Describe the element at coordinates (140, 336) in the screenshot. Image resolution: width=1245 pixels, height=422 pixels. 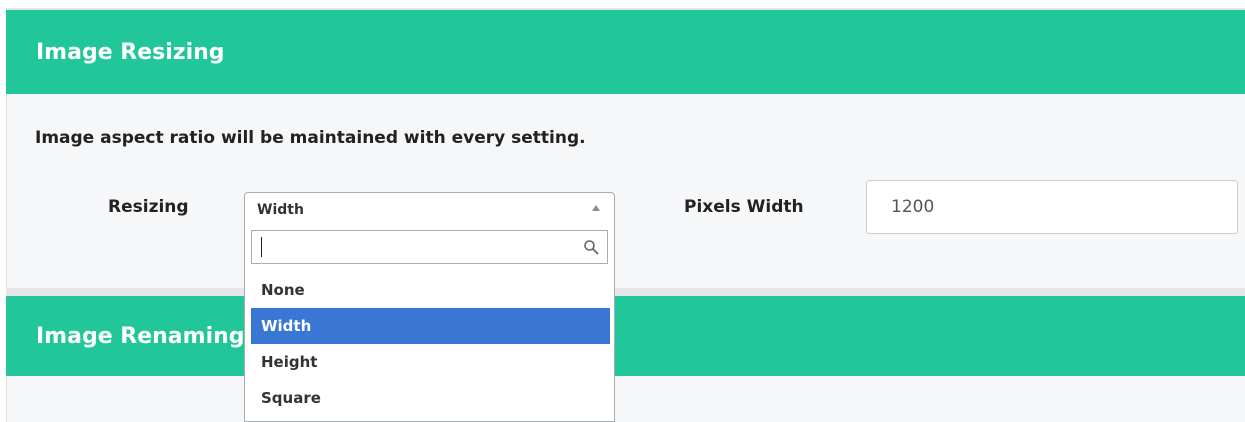
I see `image-renaming-title: Image Renaming` at that location.